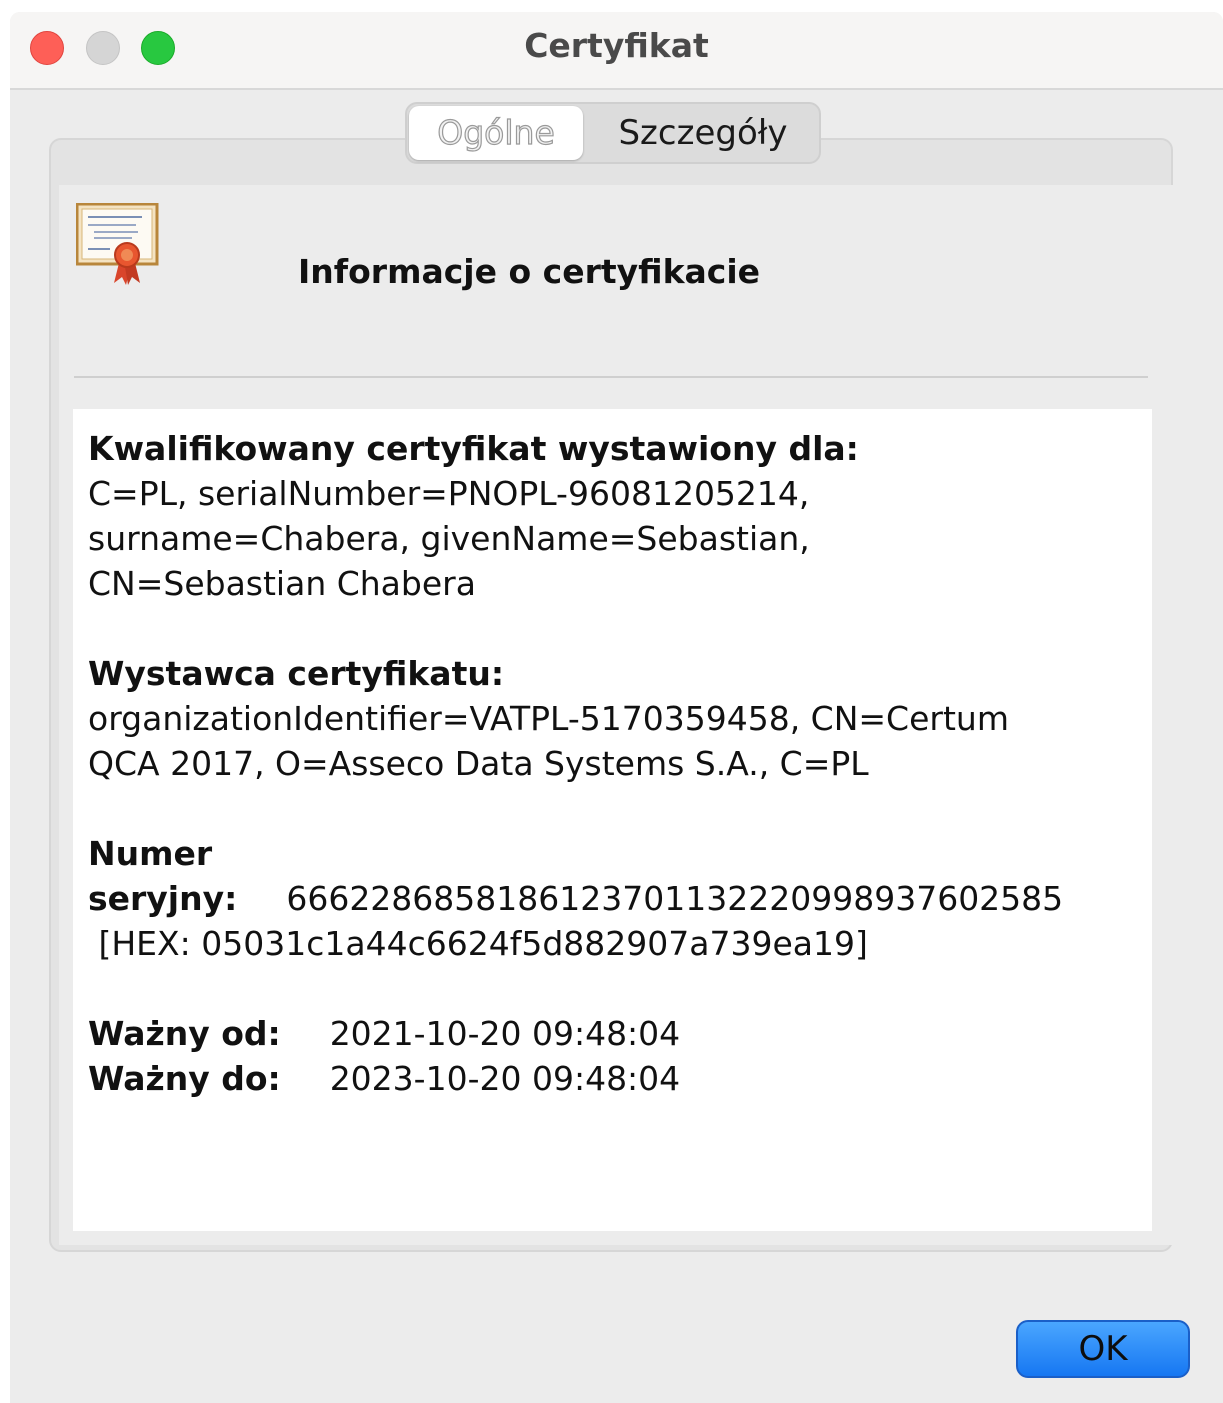  I want to click on serial-label-2: seryjny:, so click(163, 898).